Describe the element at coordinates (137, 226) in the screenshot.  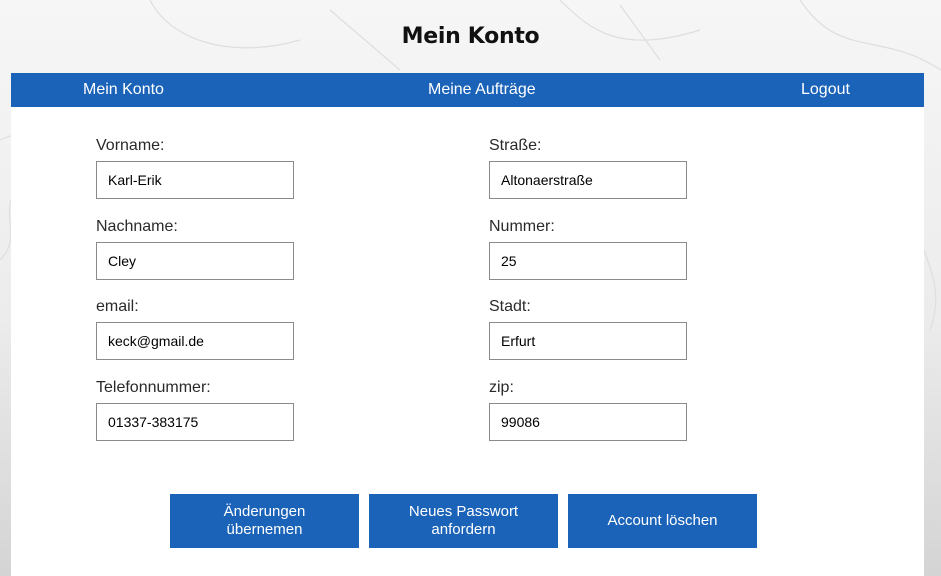
I see `nachname-label: Nachname:` at that location.